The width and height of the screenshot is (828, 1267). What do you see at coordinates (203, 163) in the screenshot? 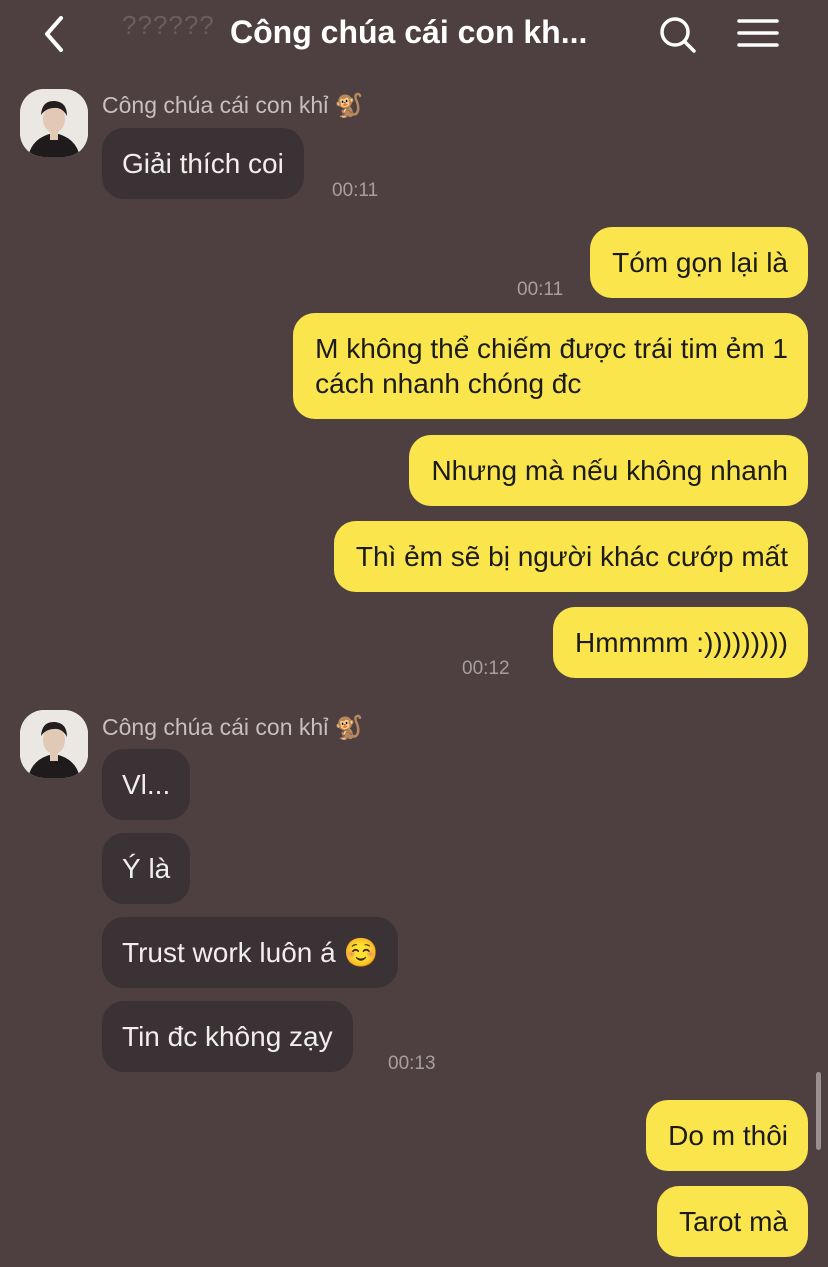
I see `incoming-message: Giải thích coi` at bounding box center [203, 163].